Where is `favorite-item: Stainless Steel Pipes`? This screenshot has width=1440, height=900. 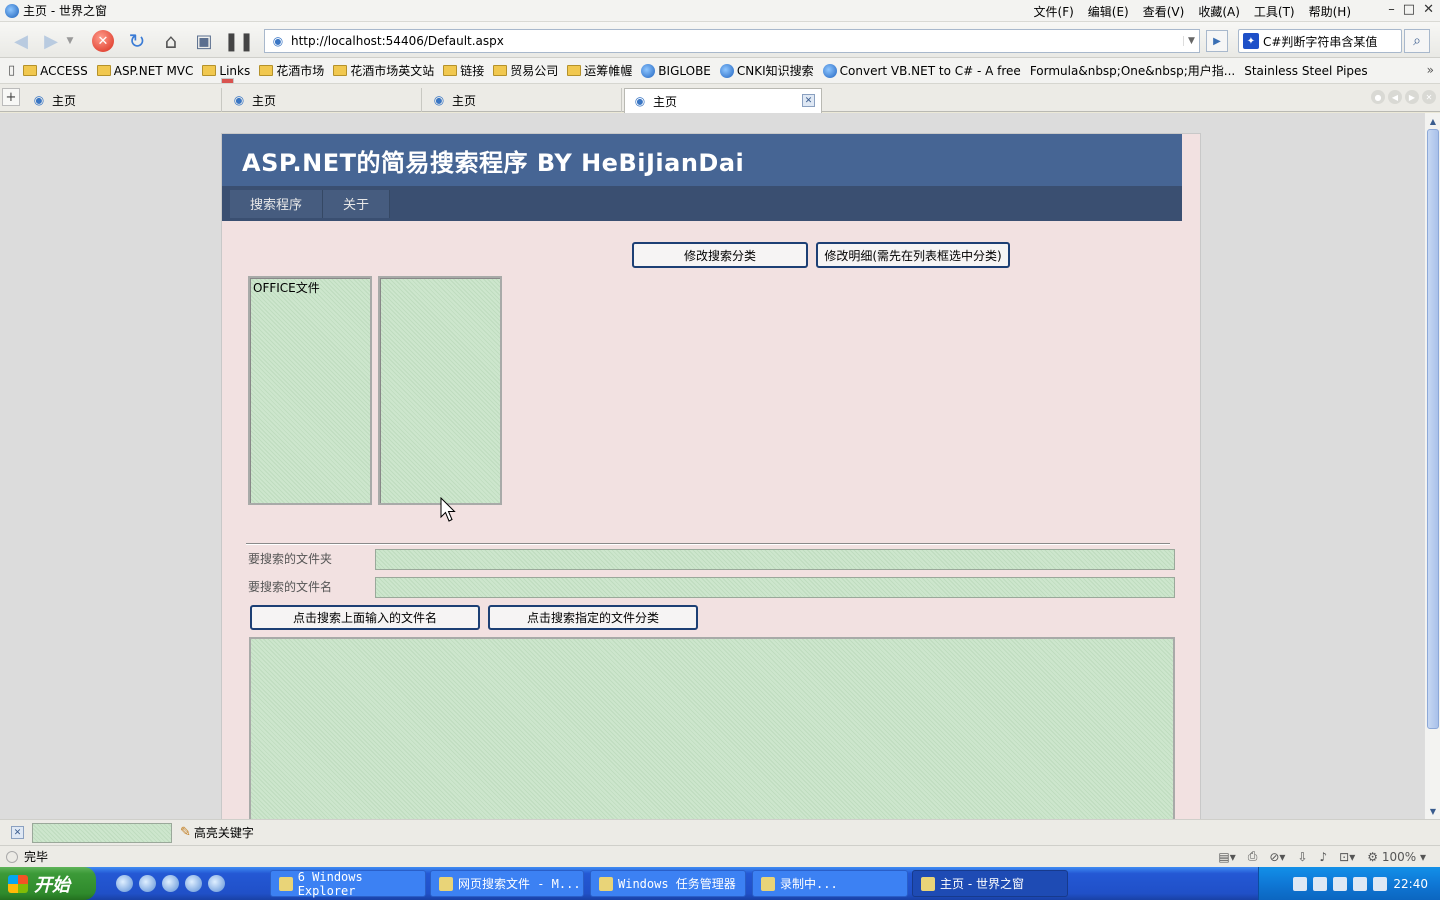 favorite-item: Stainless Steel Pipes is located at coordinates (794, 73).